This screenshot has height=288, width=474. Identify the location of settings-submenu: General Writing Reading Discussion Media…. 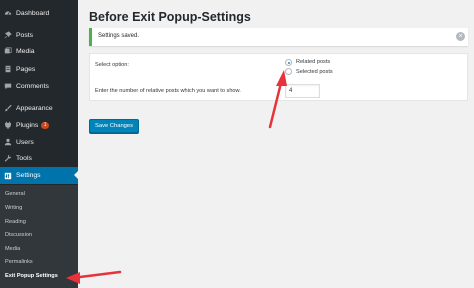
(39, 236).